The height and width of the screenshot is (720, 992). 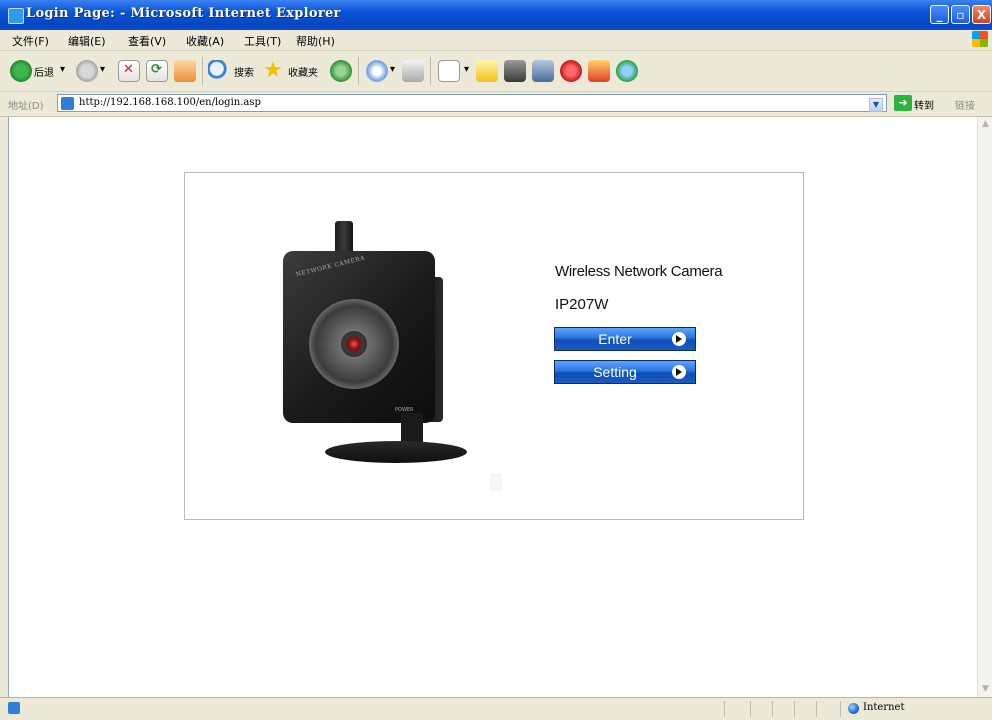 What do you see at coordinates (615, 372) in the screenshot?
I see `setting-label: Setting` at bounding box center [615, 372].